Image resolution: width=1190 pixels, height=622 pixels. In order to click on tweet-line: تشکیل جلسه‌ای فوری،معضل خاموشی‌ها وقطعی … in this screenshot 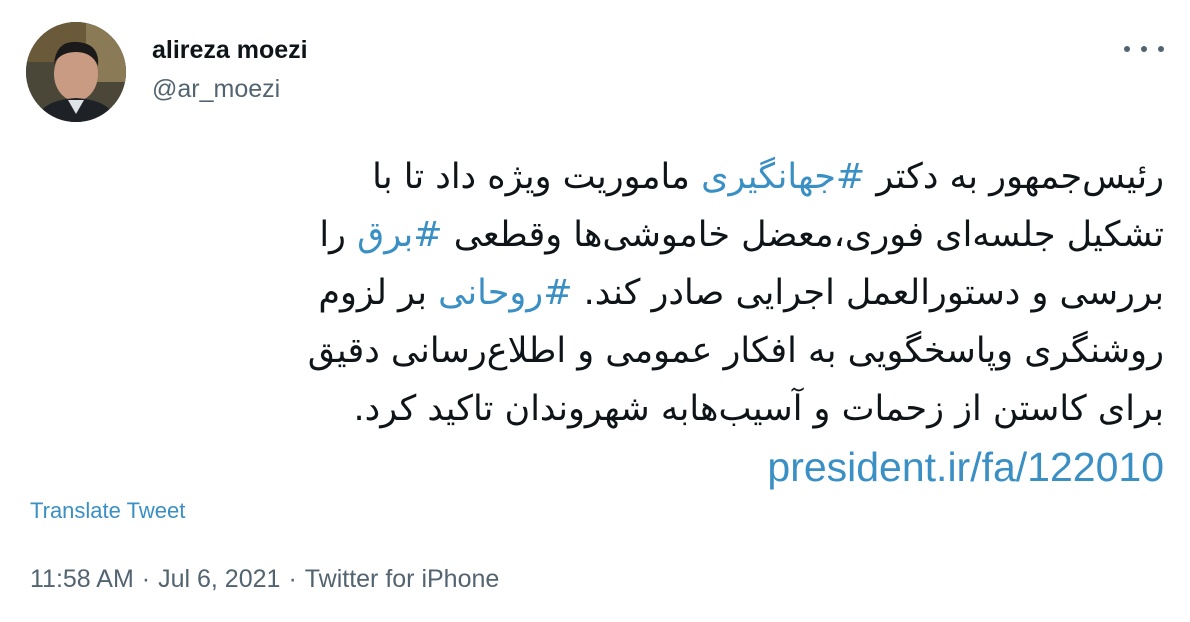, I will do `click(594, 235)`.